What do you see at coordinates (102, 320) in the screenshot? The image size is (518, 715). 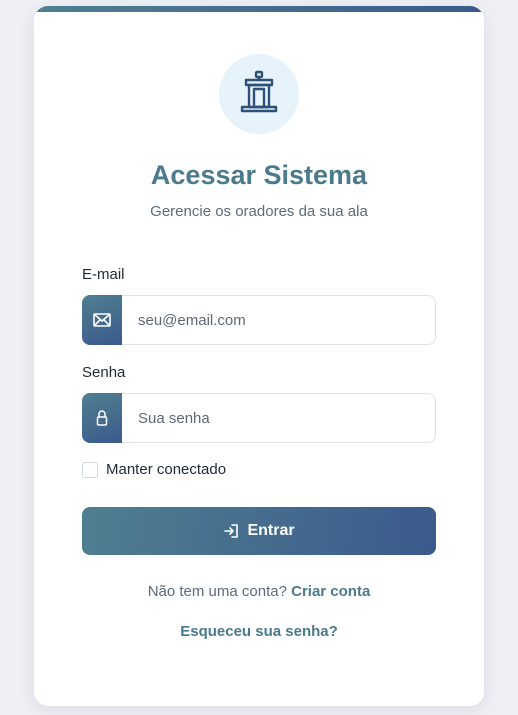 I see `envelope-icon` at bounding box center [102, 320].